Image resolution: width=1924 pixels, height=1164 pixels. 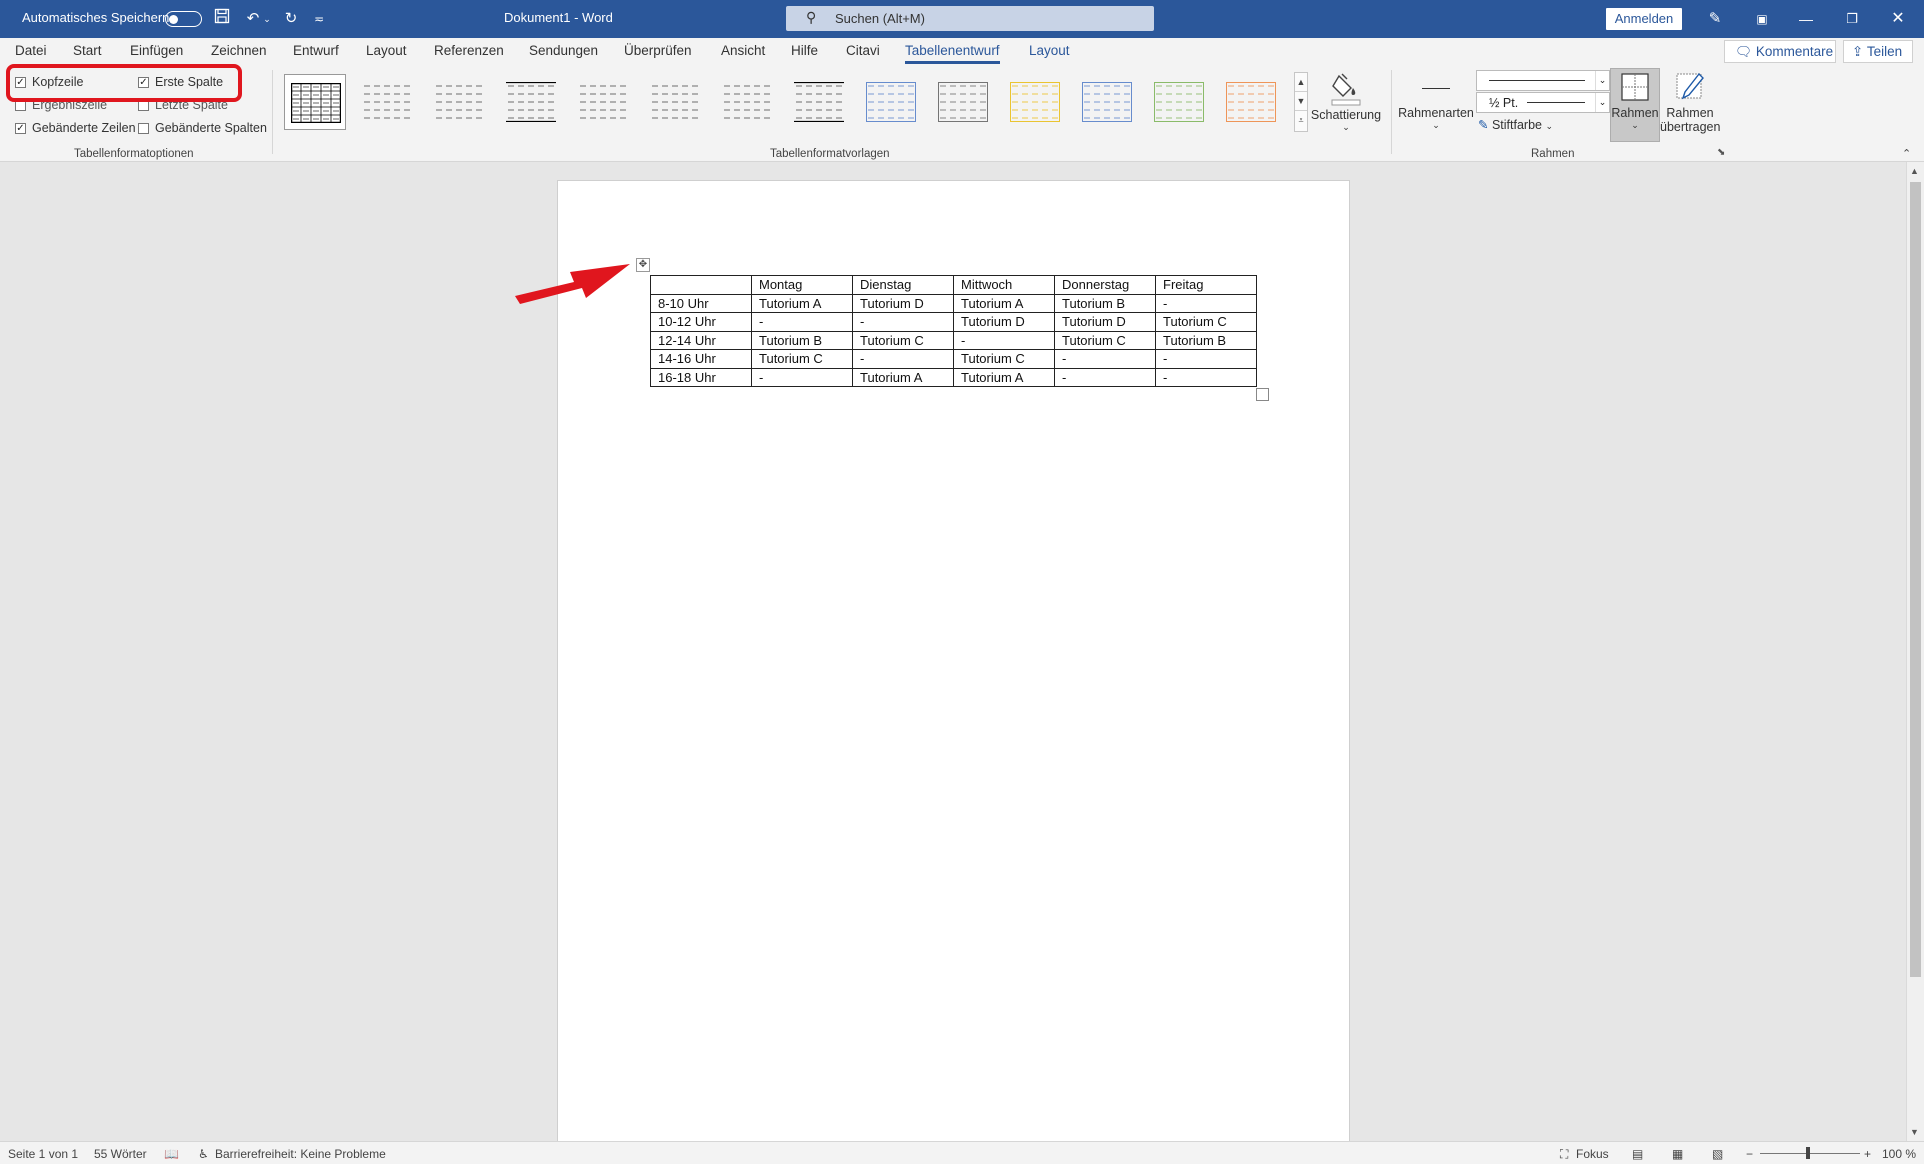 What do you see at coordinates (75, 128) in the screenshot?
I see `banded-rows-checkbox: ✓ Gebänderte Zeilen` at bounding box center [75, 128].